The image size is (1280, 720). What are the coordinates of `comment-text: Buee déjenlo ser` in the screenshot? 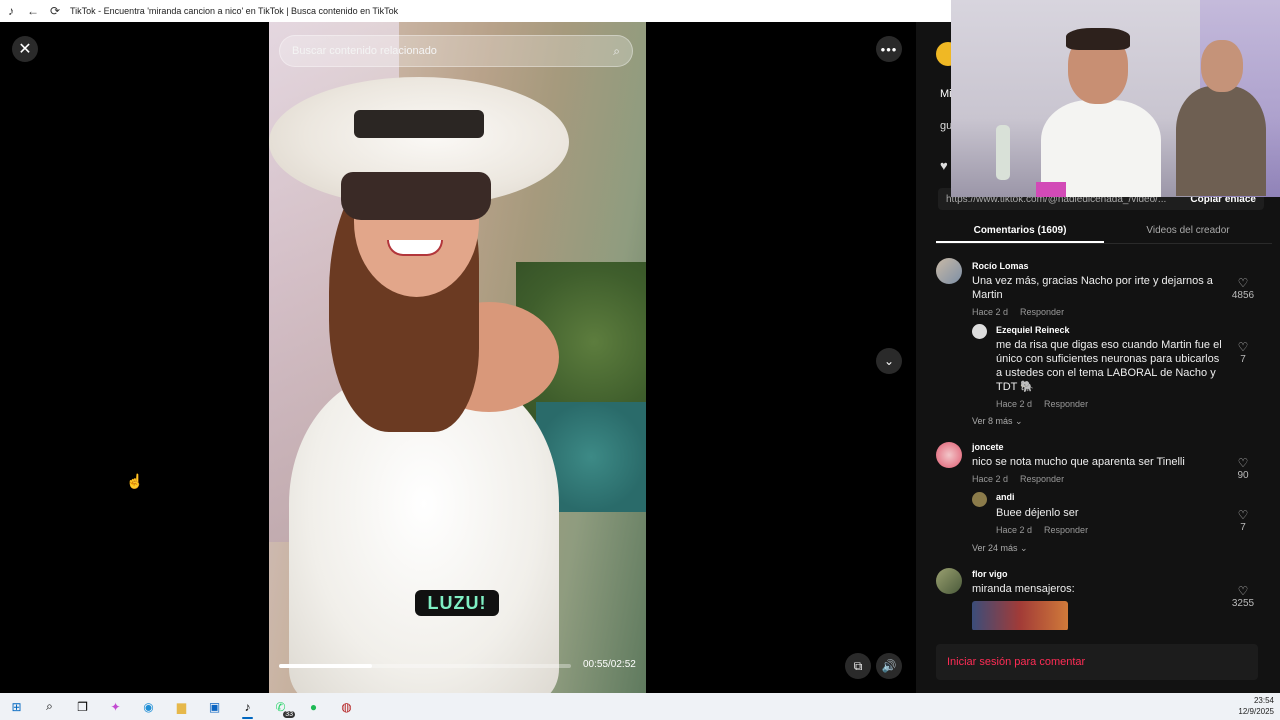 It's located at (1037, 513).